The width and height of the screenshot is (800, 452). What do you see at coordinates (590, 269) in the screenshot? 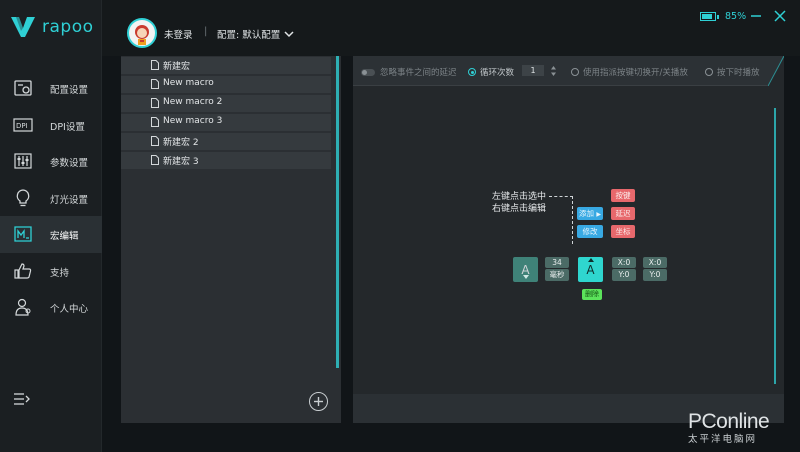
I see `key-label: A` at bounding box center [590, 269].